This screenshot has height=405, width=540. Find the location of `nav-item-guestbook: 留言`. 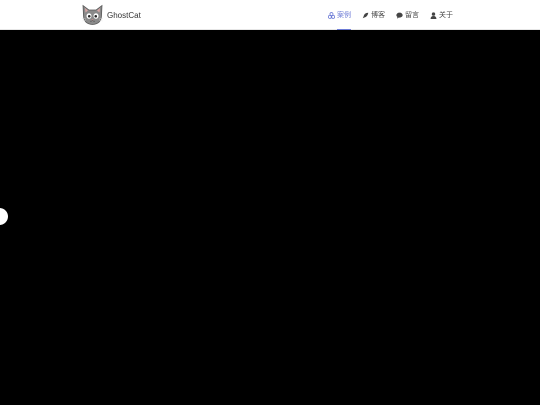

nav-item-guestbook: 留言 is located at coordinates (407, 15).